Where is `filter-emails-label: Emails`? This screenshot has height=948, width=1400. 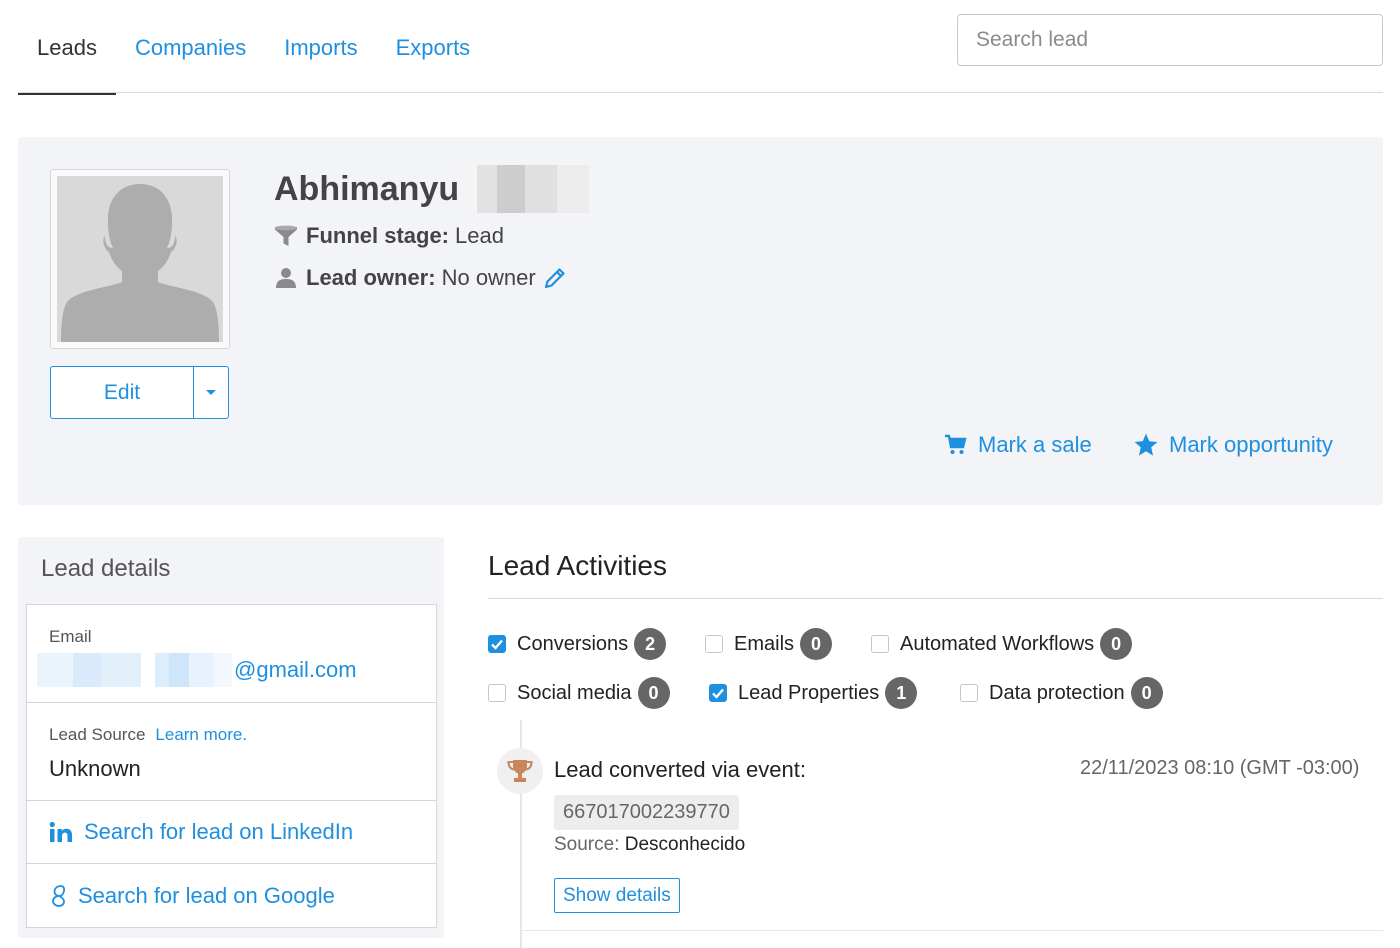
filter-emails-label: Emails is located at coordinates (764, 643).